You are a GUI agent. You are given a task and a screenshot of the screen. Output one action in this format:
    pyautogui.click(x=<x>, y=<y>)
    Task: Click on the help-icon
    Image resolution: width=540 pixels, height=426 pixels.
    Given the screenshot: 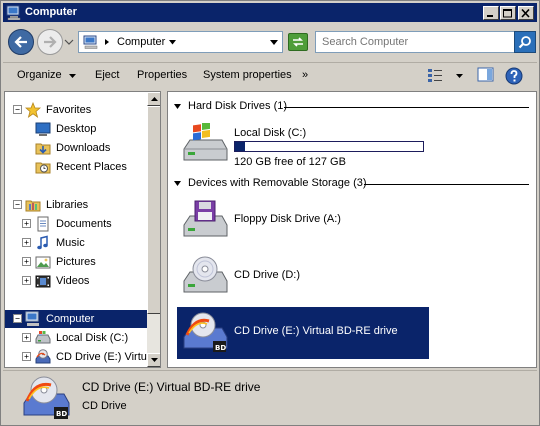 What is the action you would take?
    pyautogui.click(x=514, y=76)
    